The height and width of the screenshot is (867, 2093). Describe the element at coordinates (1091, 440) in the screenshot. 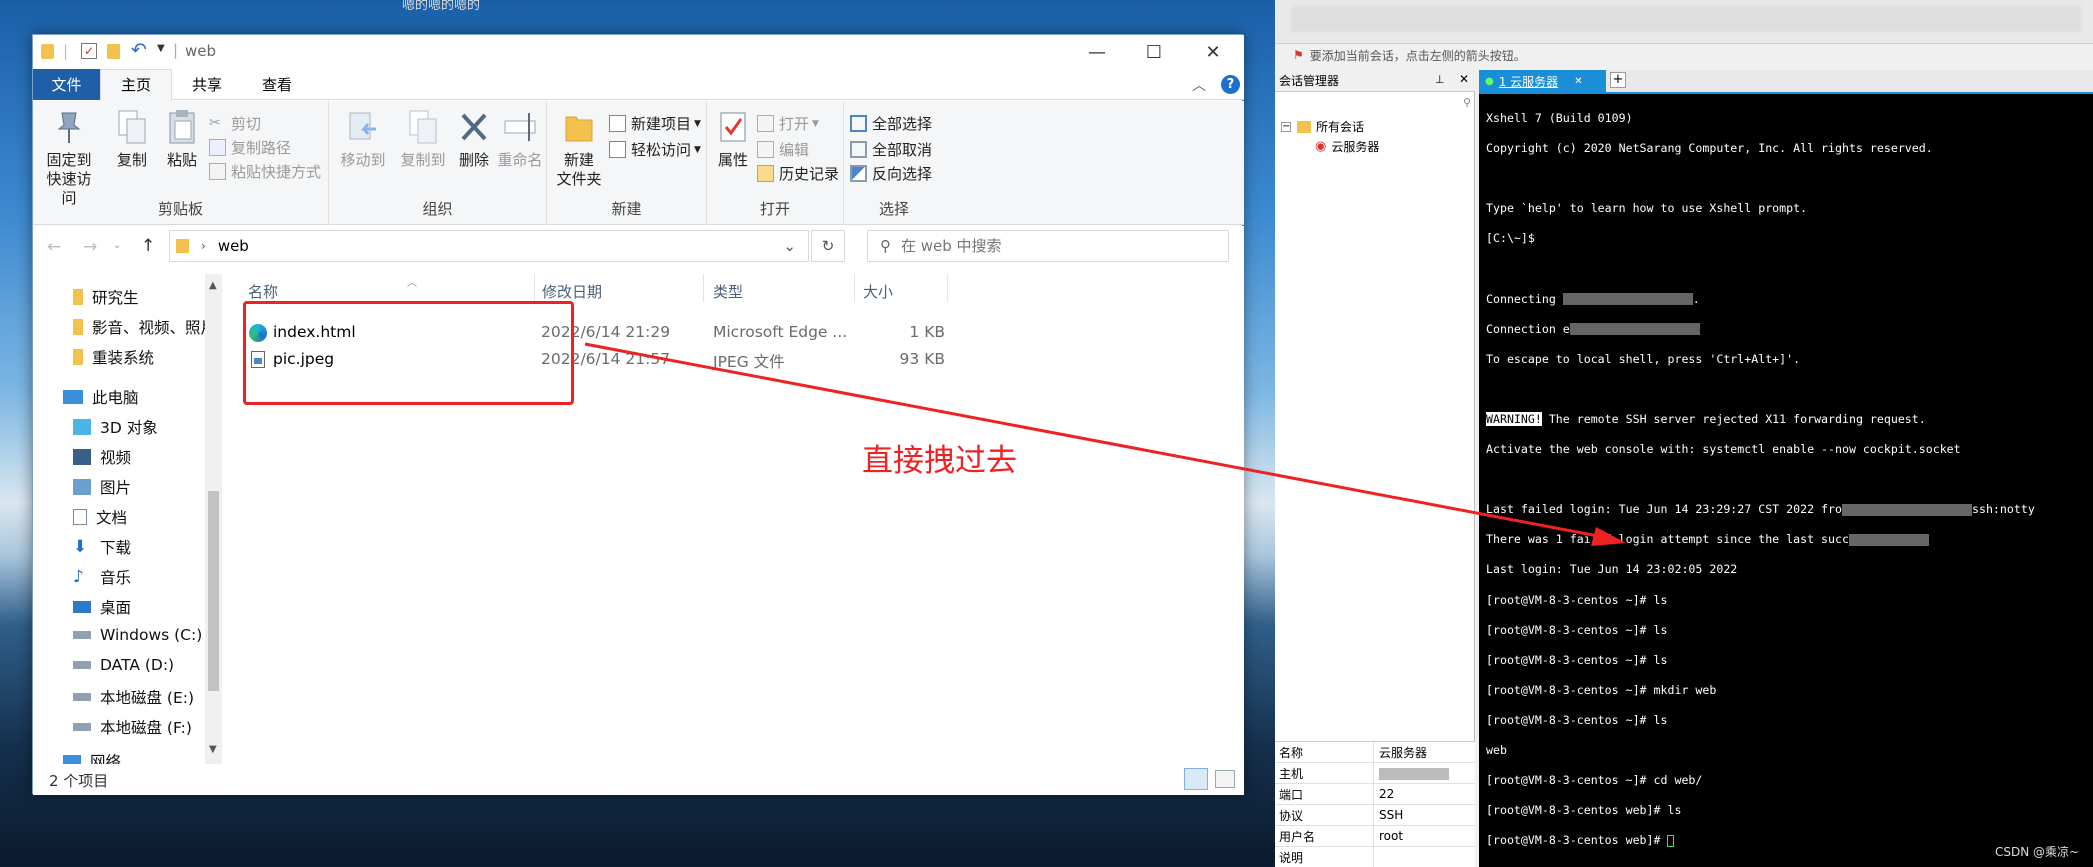

I see `arrow-line` at that location.